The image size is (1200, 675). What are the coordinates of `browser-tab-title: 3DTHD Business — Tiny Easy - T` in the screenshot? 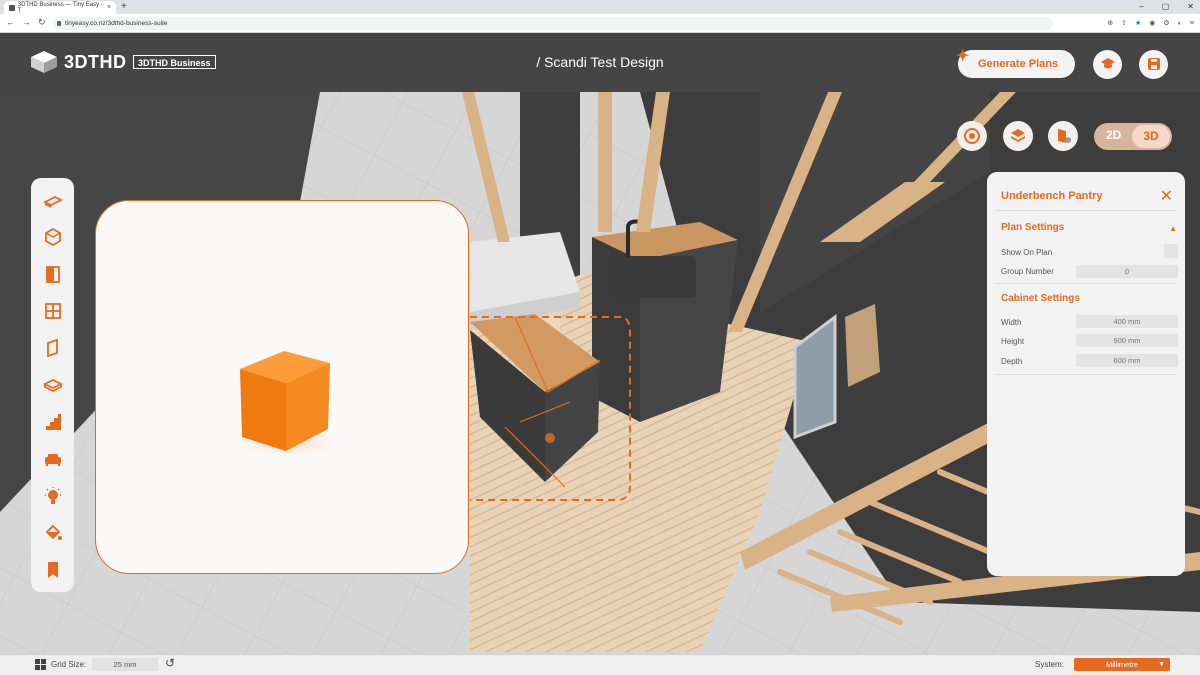 It's located at (60, 7).